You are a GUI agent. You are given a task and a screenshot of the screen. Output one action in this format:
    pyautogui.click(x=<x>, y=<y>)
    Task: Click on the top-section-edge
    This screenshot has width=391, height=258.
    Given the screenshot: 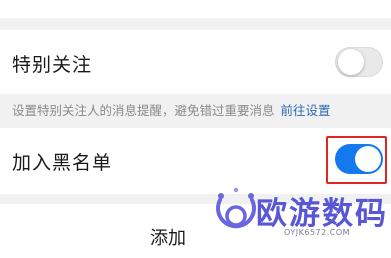 What is the action you would take?
    pyautogui.click(x=195, y=9)
    